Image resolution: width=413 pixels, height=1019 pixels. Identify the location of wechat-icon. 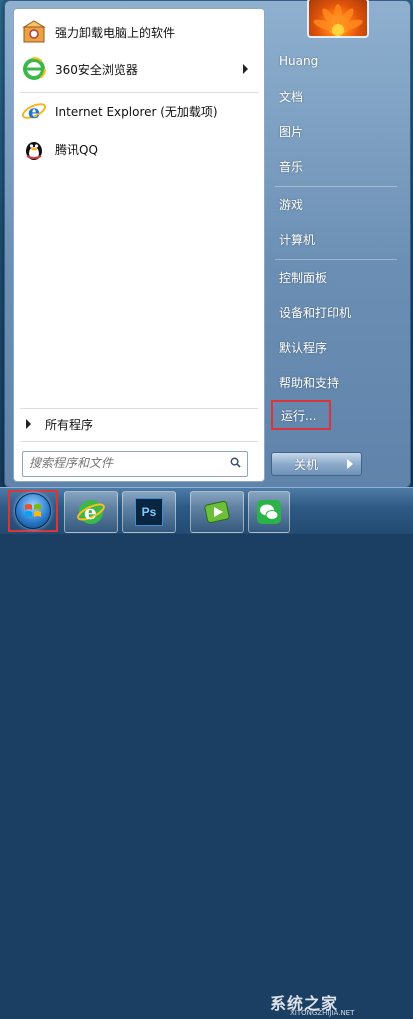
(269, 512).